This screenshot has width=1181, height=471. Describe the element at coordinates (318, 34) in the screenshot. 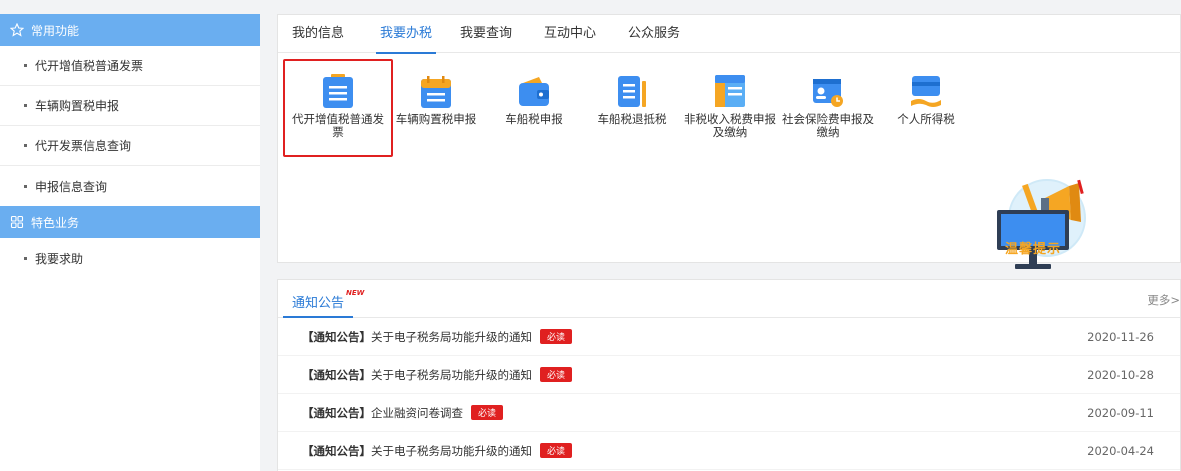

I see `tab-my-info: 我的信息` at that location.